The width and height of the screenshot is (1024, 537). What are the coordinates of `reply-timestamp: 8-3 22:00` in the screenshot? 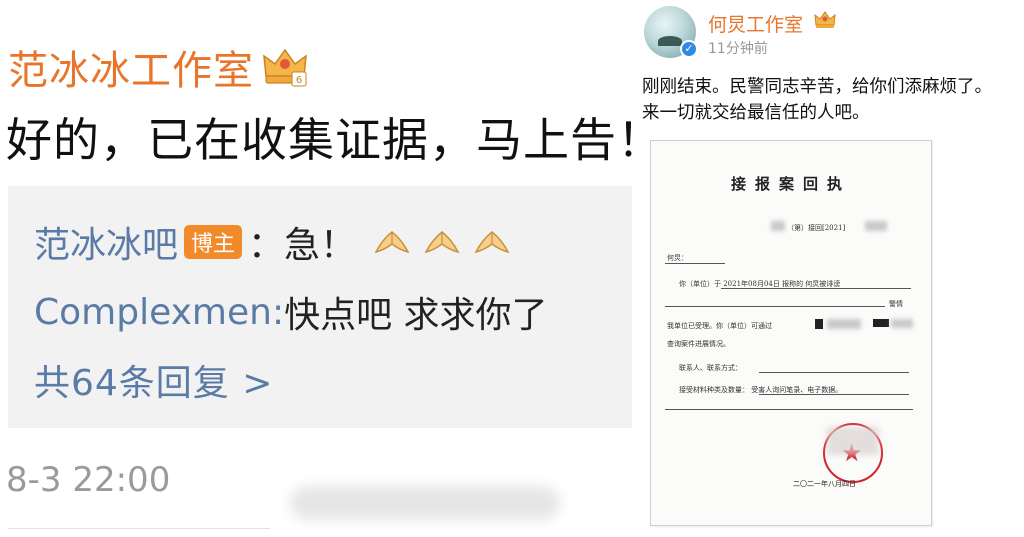 It's located at (88, 480).